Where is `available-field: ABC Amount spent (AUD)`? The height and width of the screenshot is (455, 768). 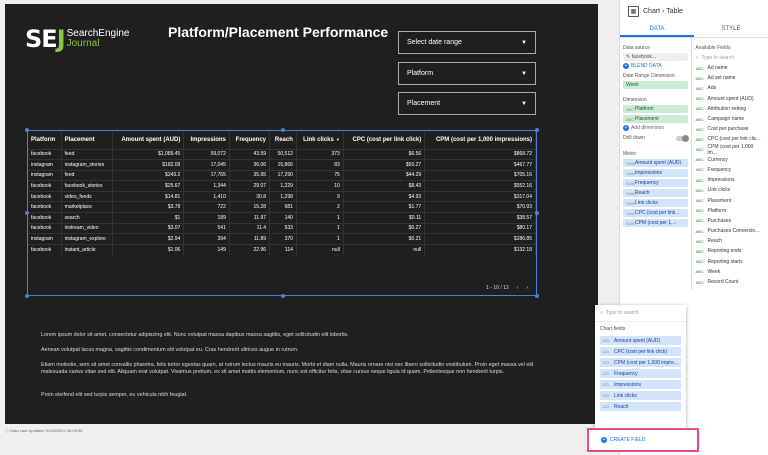 available-field: ABC Amount spent (AUD) is located at coordinates (730, 99).